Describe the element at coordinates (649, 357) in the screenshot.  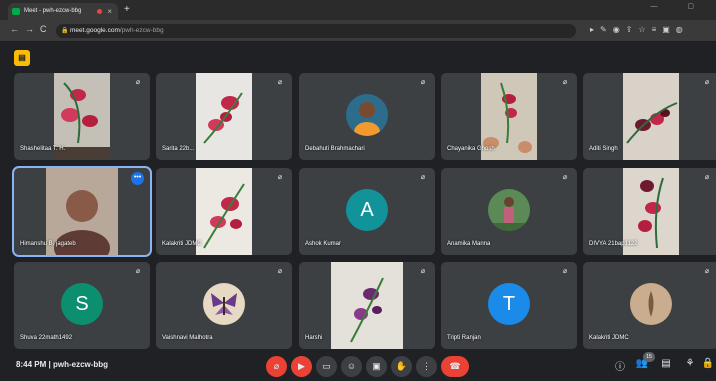
I see `participant-count-badge: 15` at that location.